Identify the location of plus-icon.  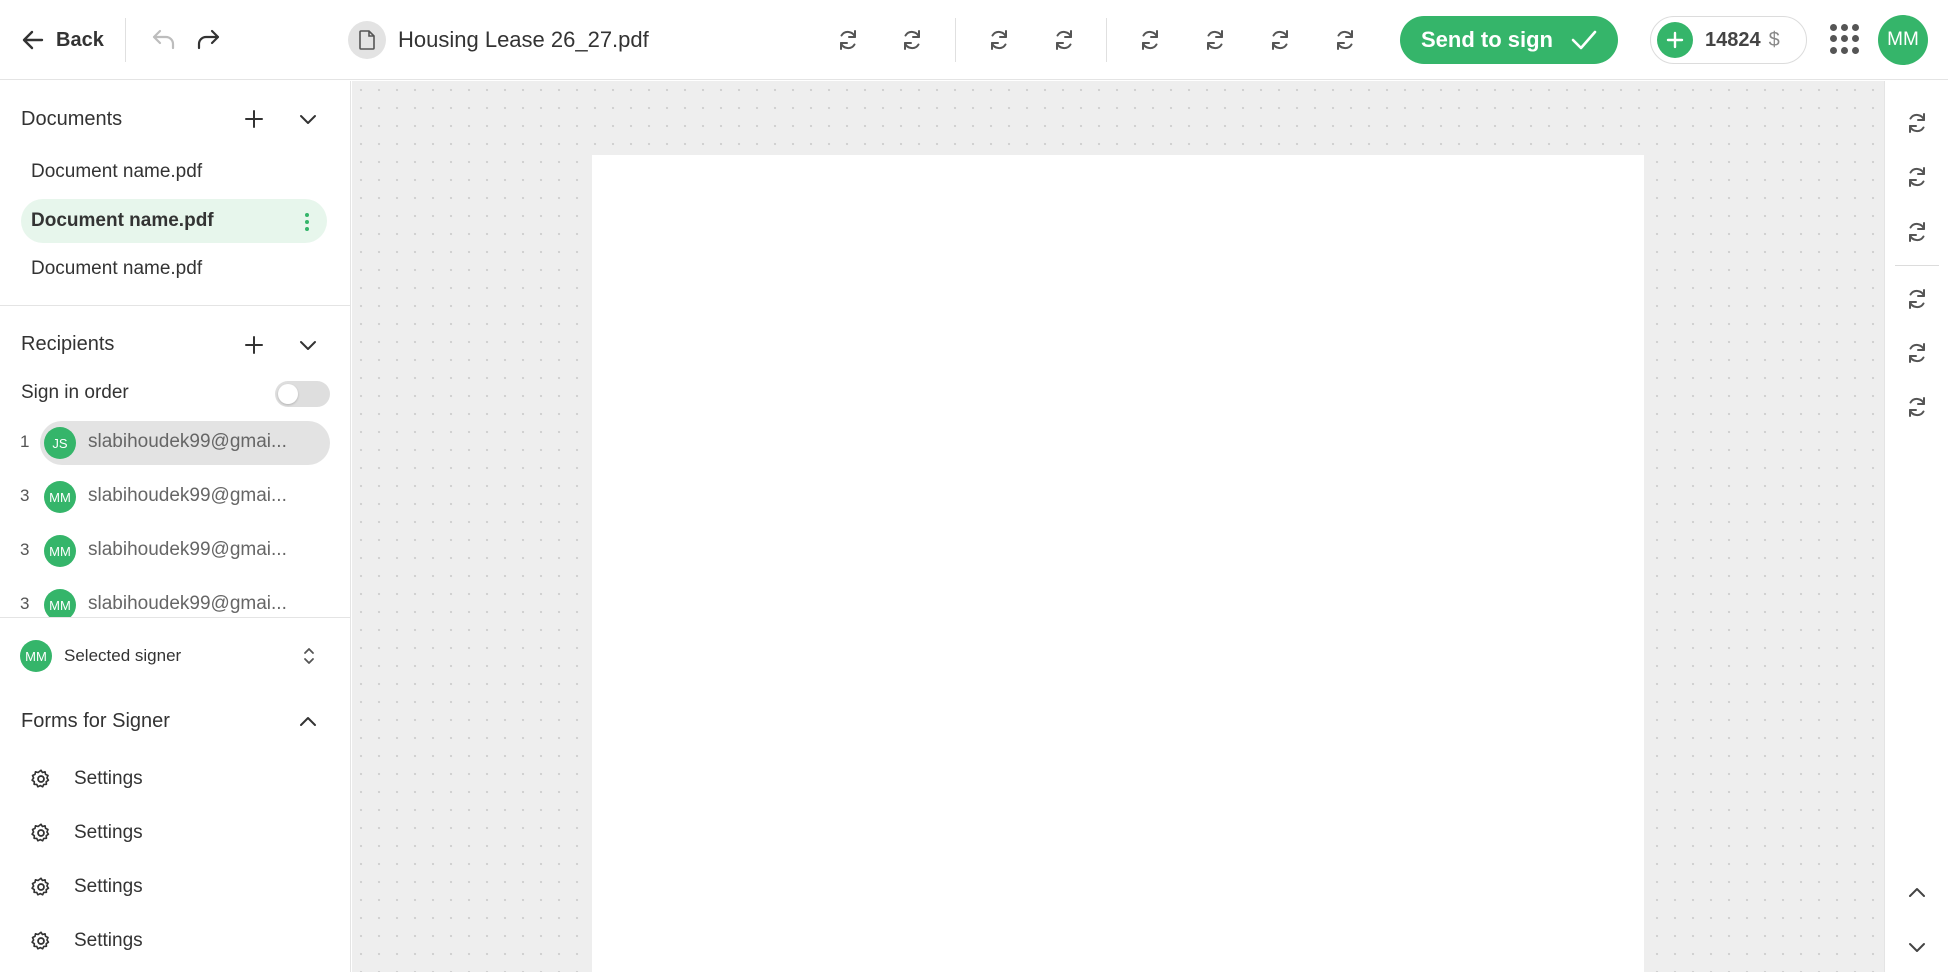
(254, 345).